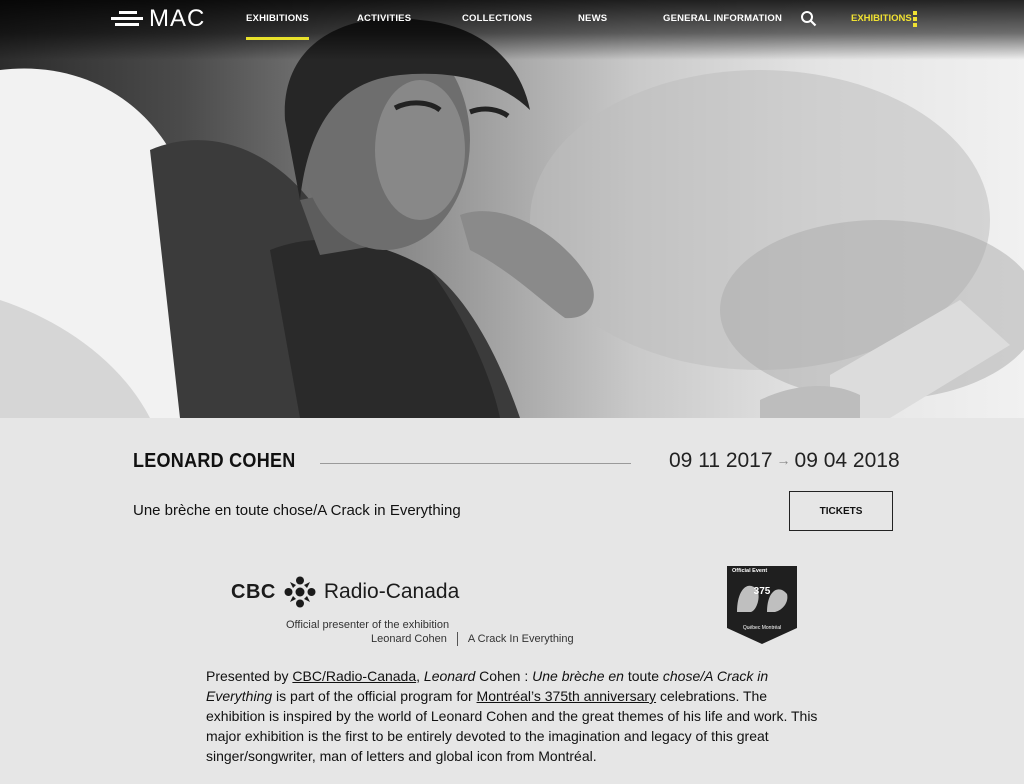  I want to click on end-date: 09 04 2018, so click(847, 460).